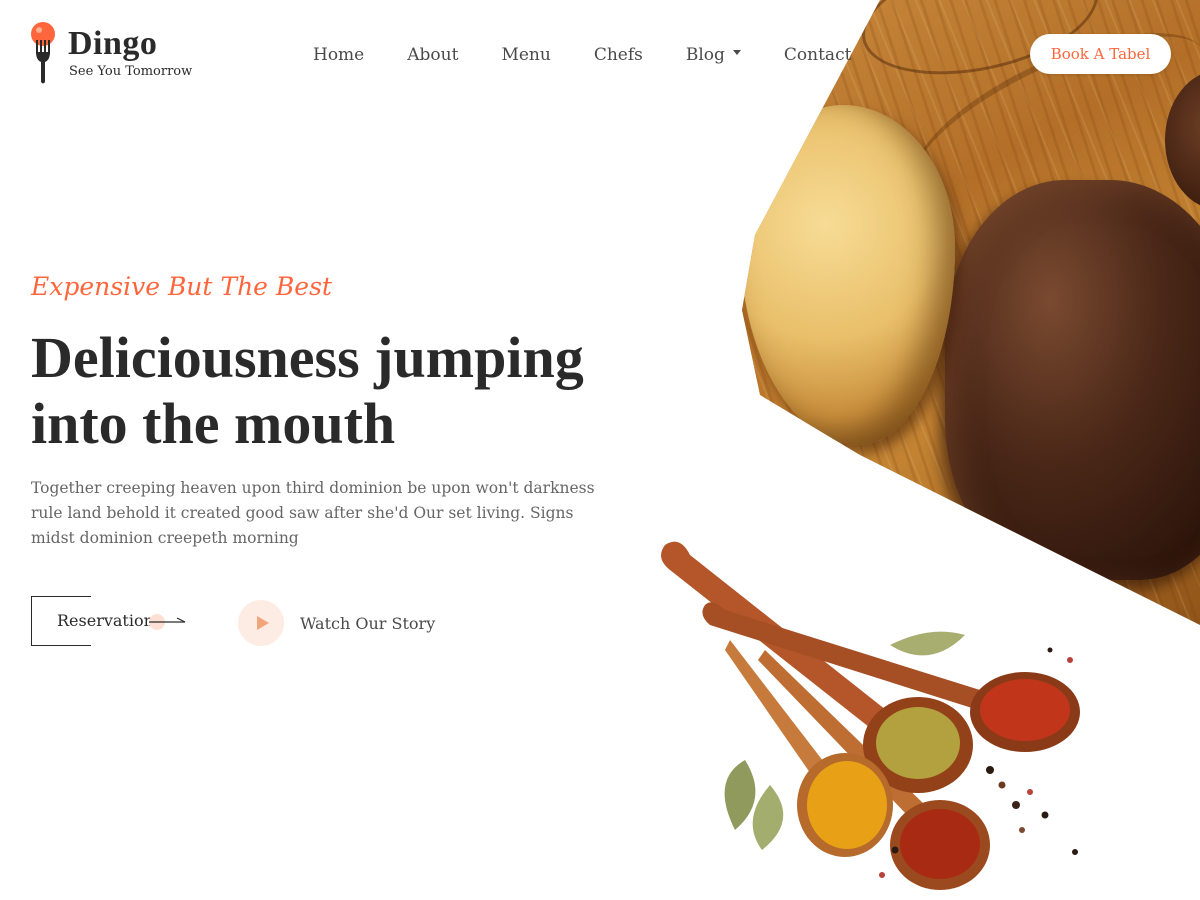 Image resolution: width=1200 pixels, height=900 pixels. Describe the element at coordinates (870, 715) in the screenshot. I see `spices-illustration` at that location.